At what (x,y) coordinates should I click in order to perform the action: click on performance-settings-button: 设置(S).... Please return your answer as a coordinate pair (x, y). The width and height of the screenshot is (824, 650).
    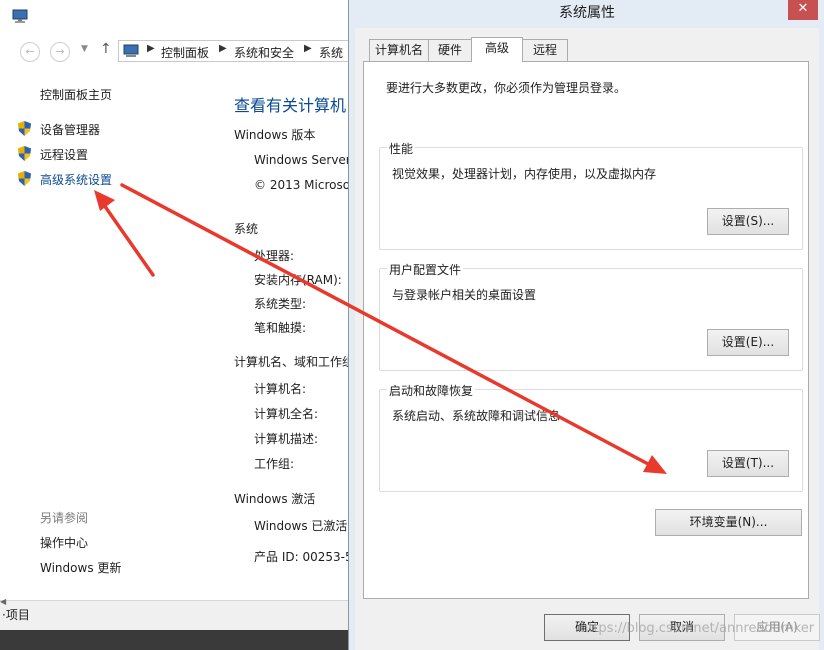
    Looking at the image, I should click on (748, 221).